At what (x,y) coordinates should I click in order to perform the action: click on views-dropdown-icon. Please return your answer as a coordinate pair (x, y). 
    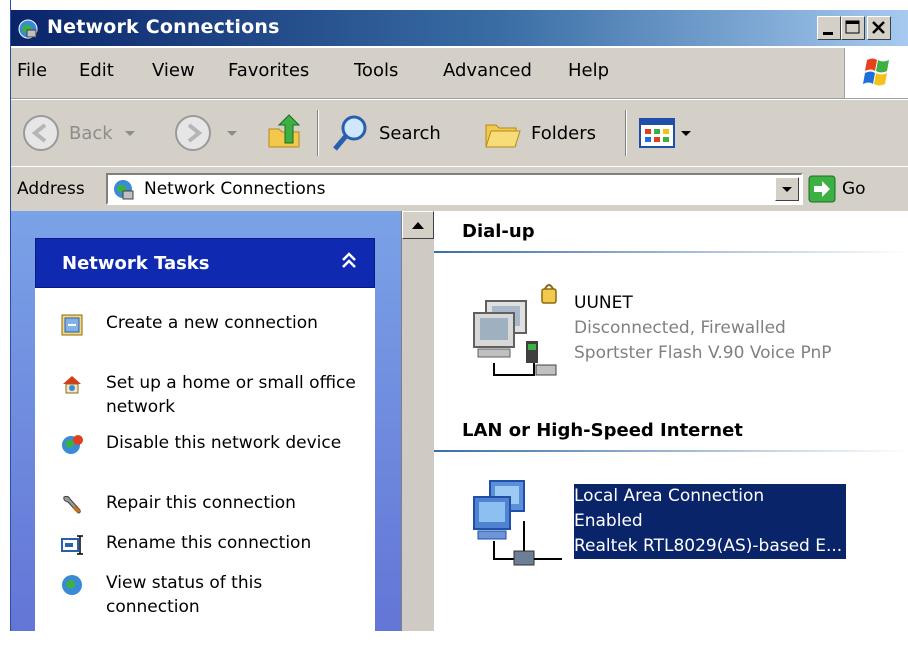
    Looking at the image, I should click on (686, 133).